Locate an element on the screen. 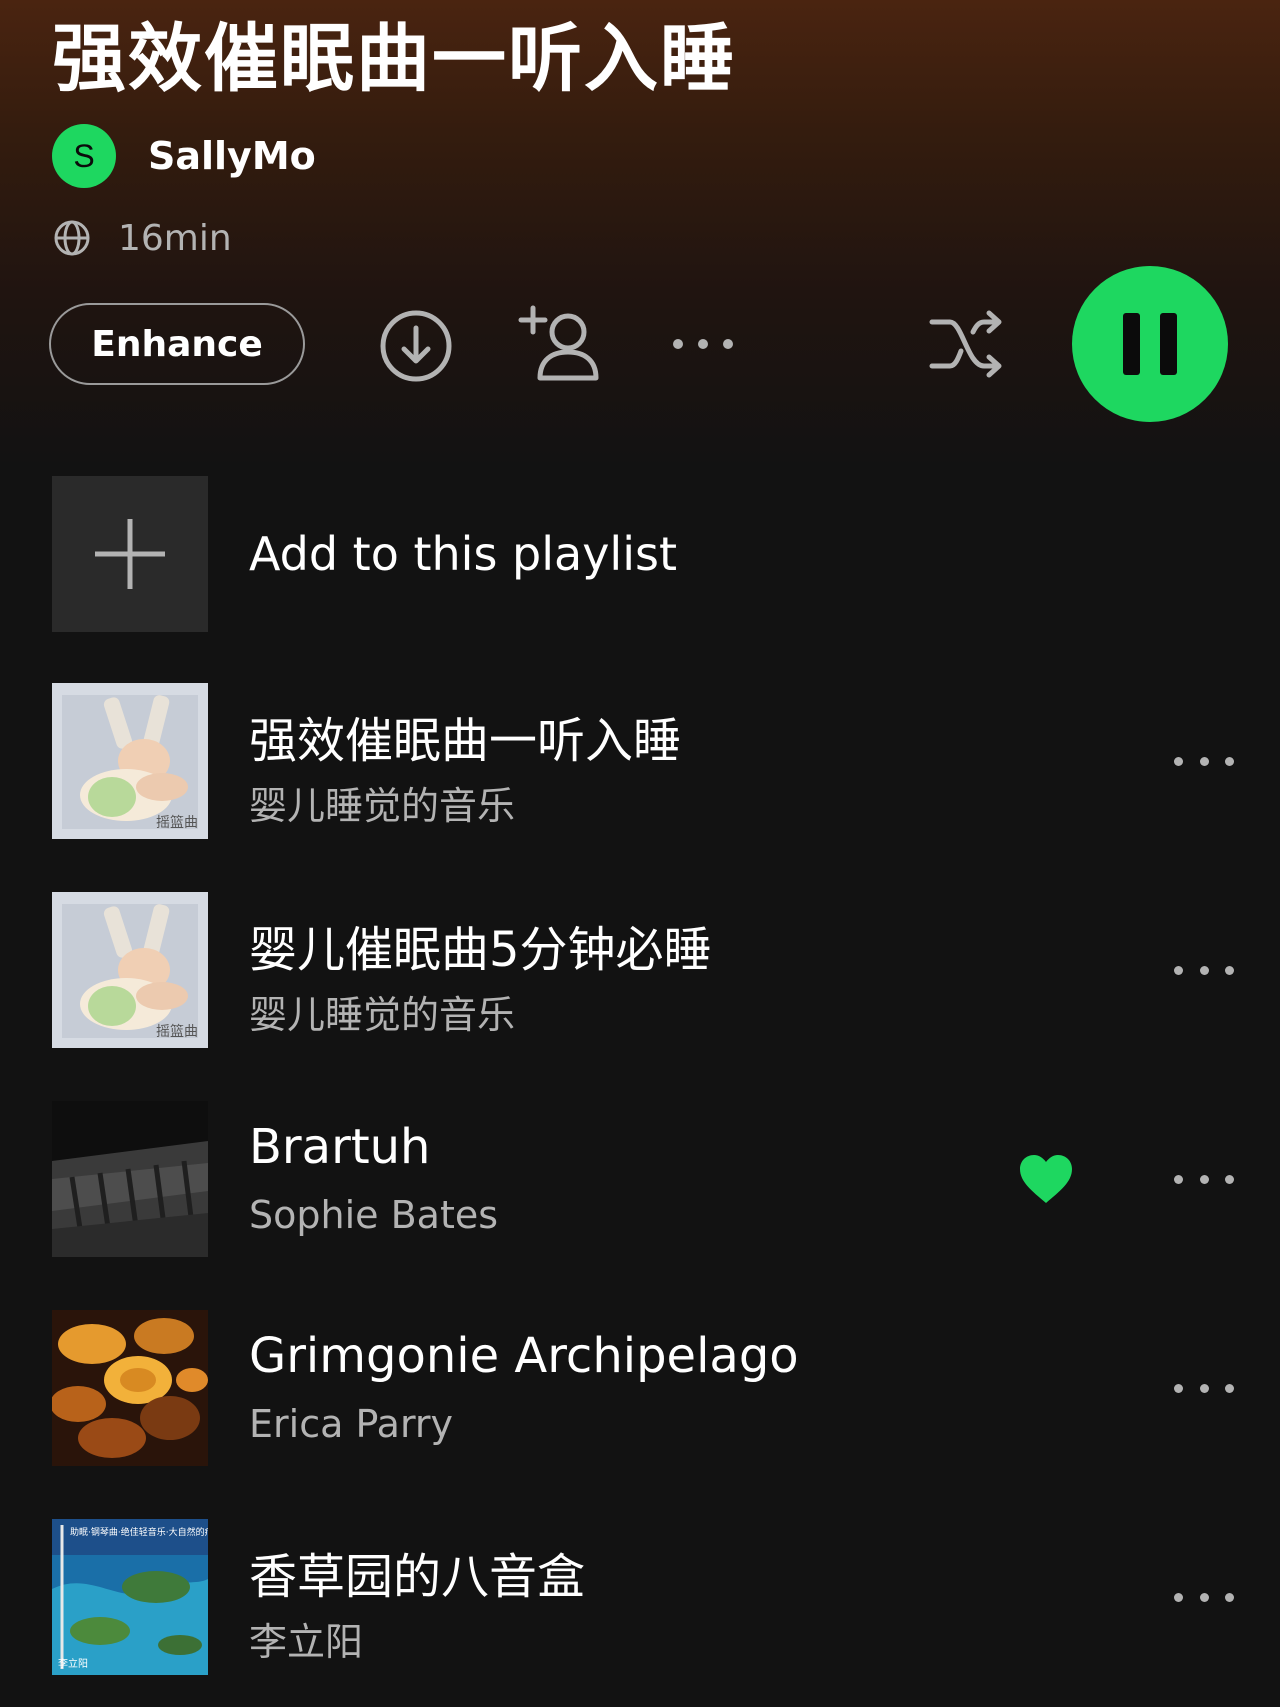 Image resolution: width=1280 pixels, height=1707 pixels. download-icon is located at coordinates (416, 346).